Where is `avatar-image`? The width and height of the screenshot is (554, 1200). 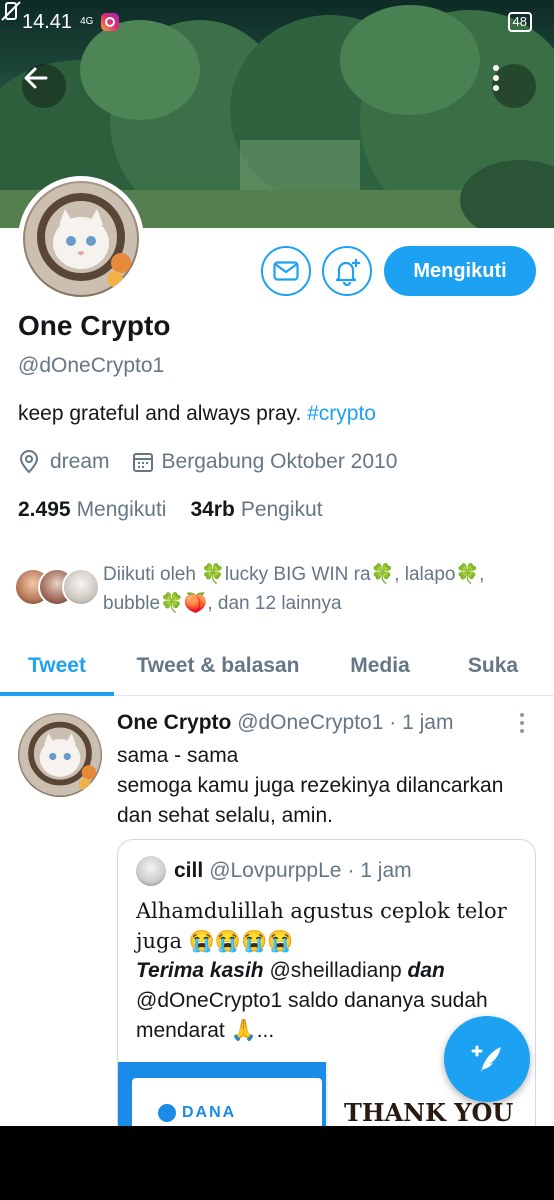 avatar-image is located at coordinates (81, 239).